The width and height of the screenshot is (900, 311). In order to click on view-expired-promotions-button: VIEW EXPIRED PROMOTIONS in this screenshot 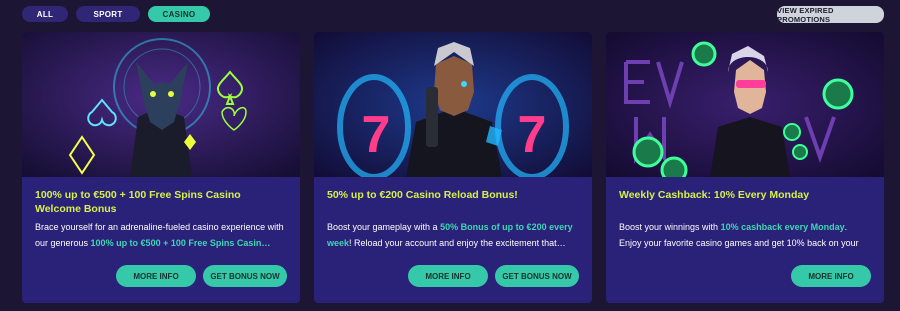, I will do `click(830, 15)`.